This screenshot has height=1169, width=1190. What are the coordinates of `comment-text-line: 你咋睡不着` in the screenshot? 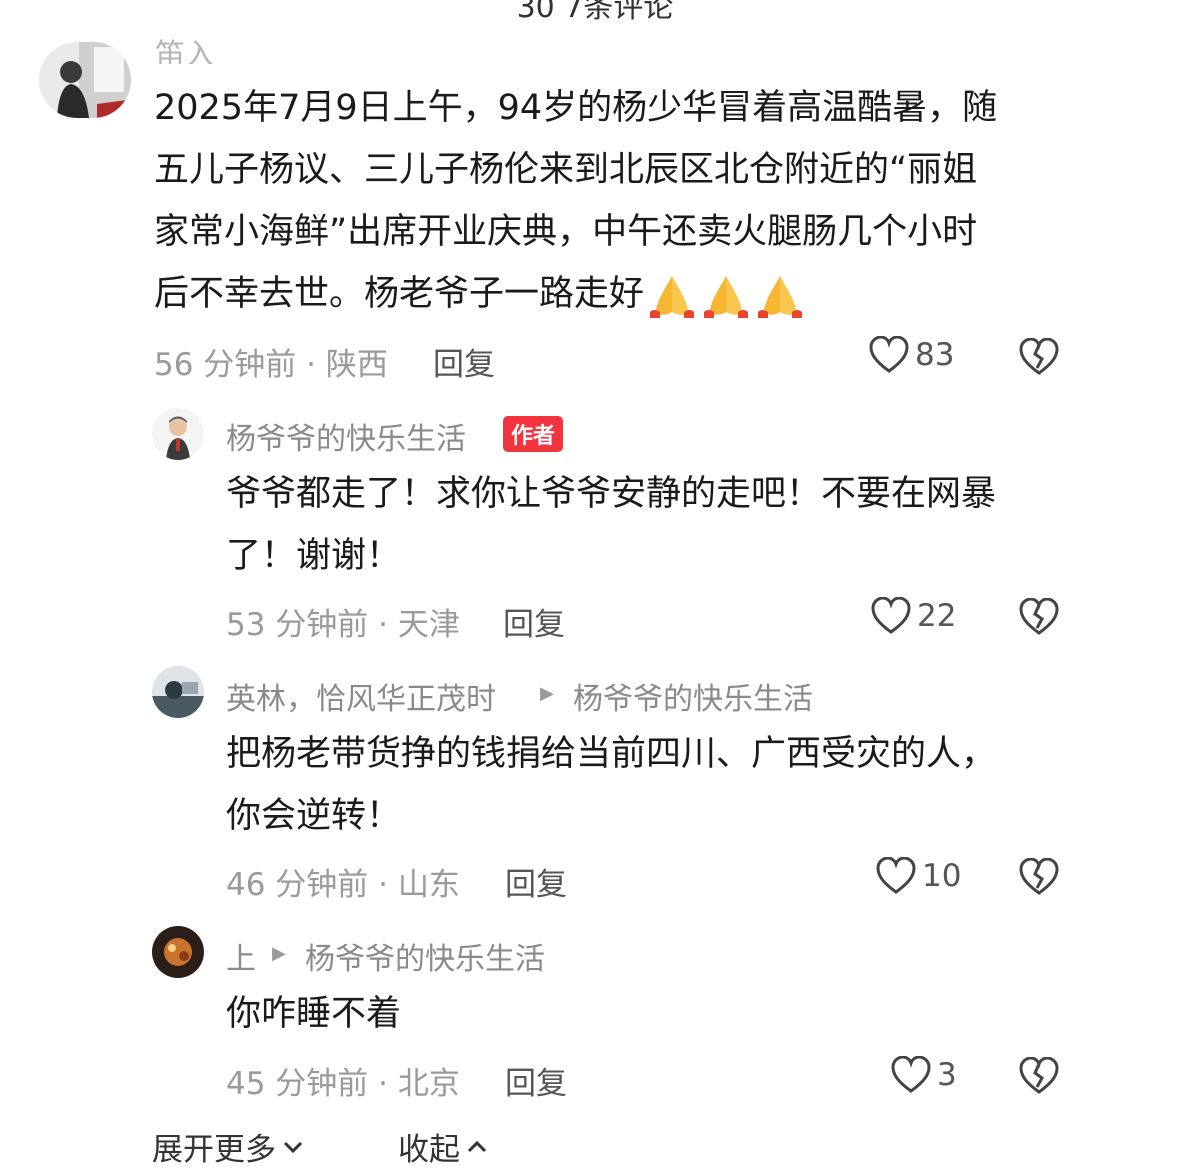 It's located at (314, 1014).